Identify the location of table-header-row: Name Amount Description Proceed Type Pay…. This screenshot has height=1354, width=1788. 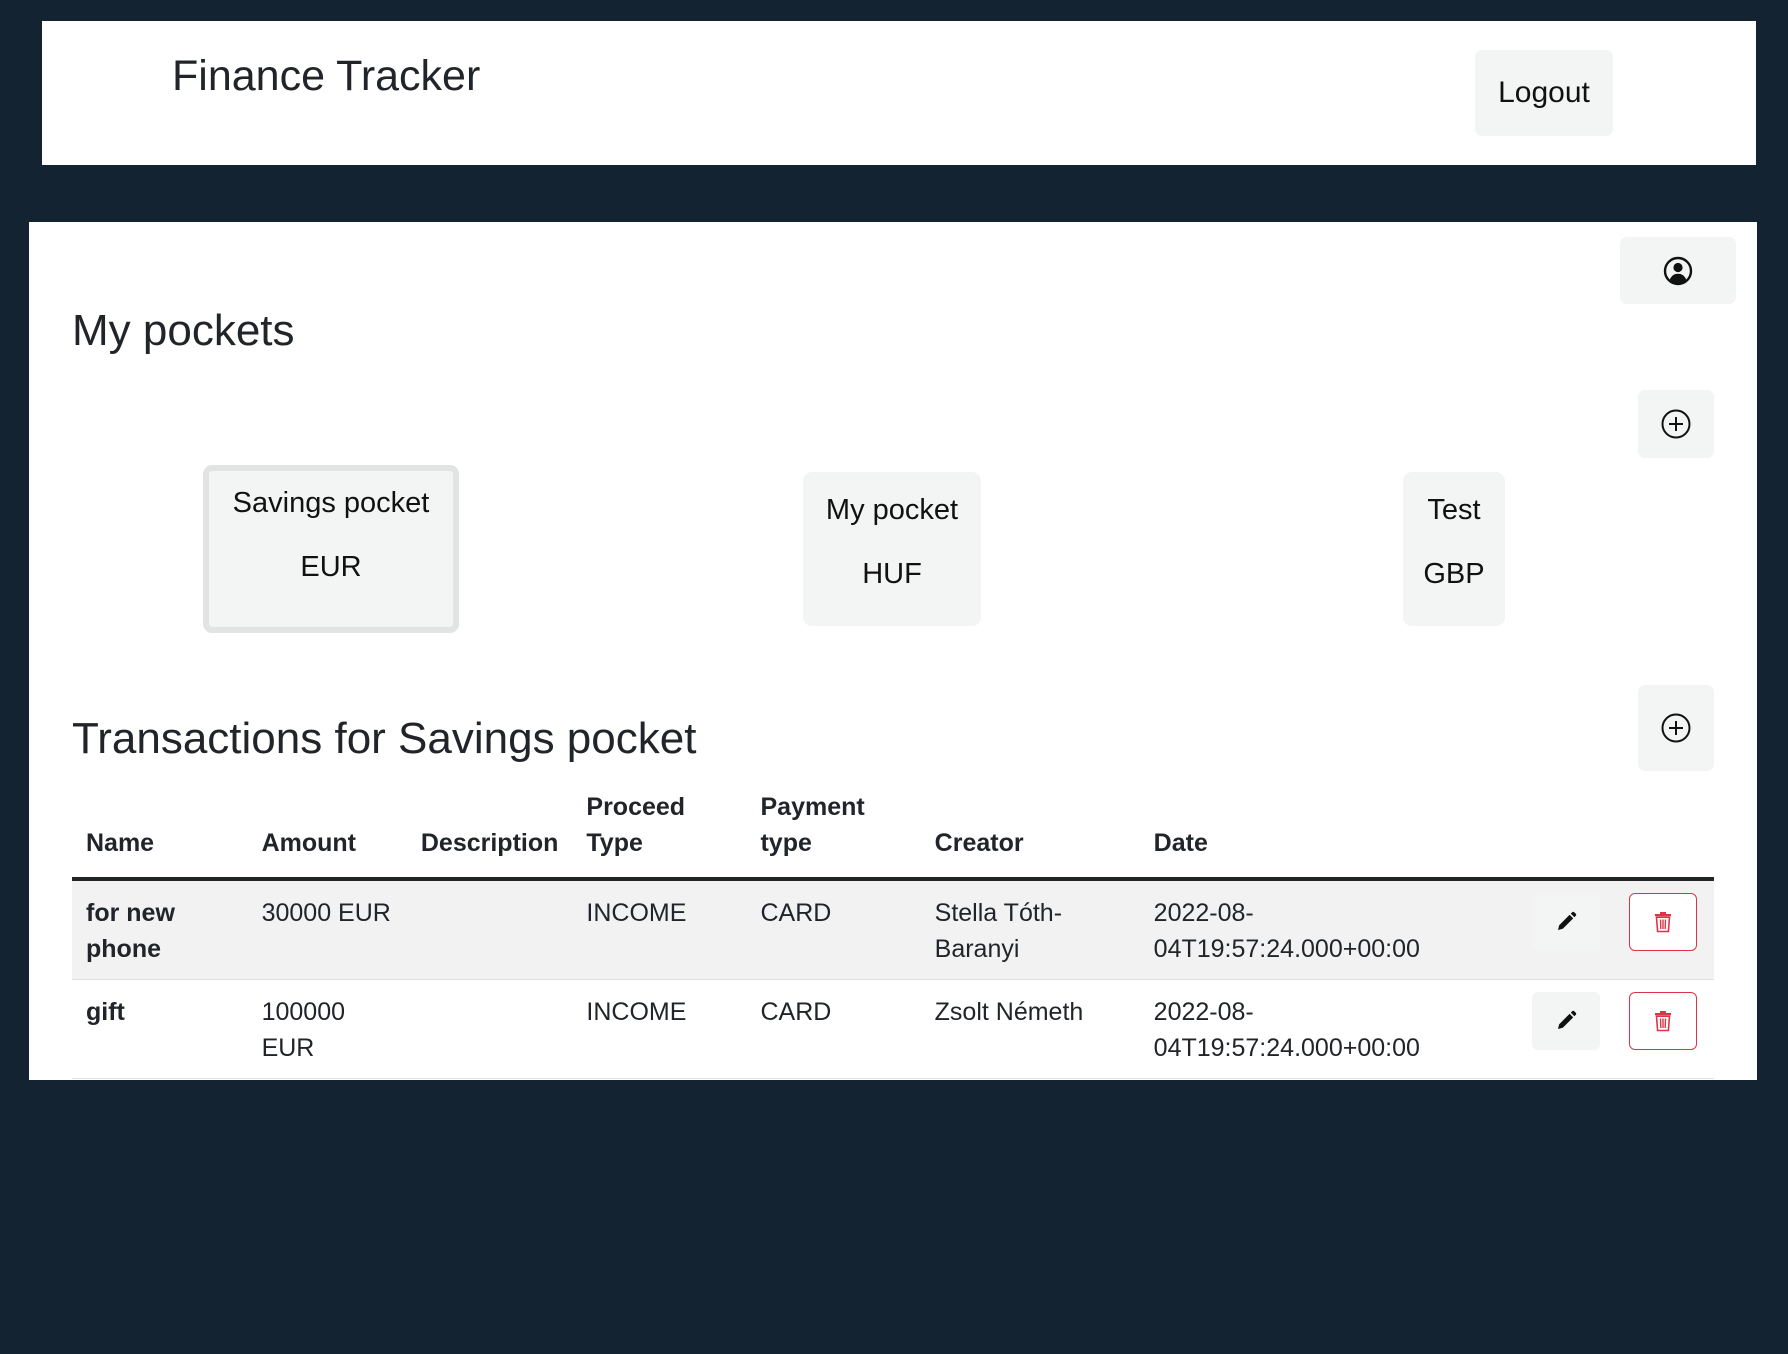
(893, 829).